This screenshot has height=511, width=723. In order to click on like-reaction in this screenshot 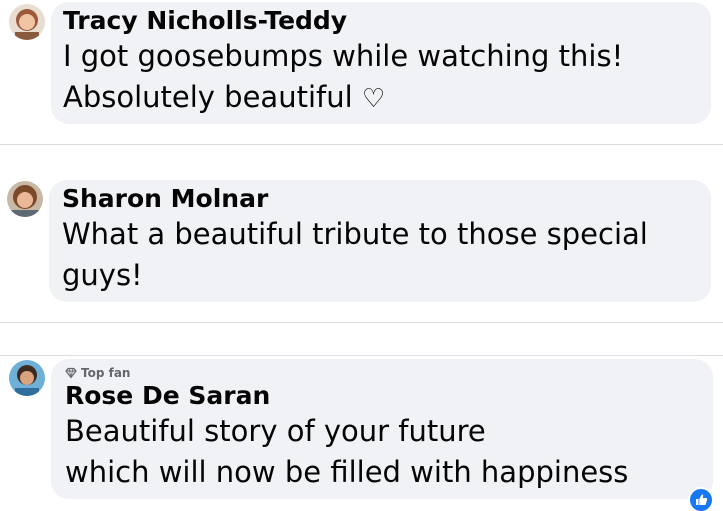, I will do `click(701, 499)`.